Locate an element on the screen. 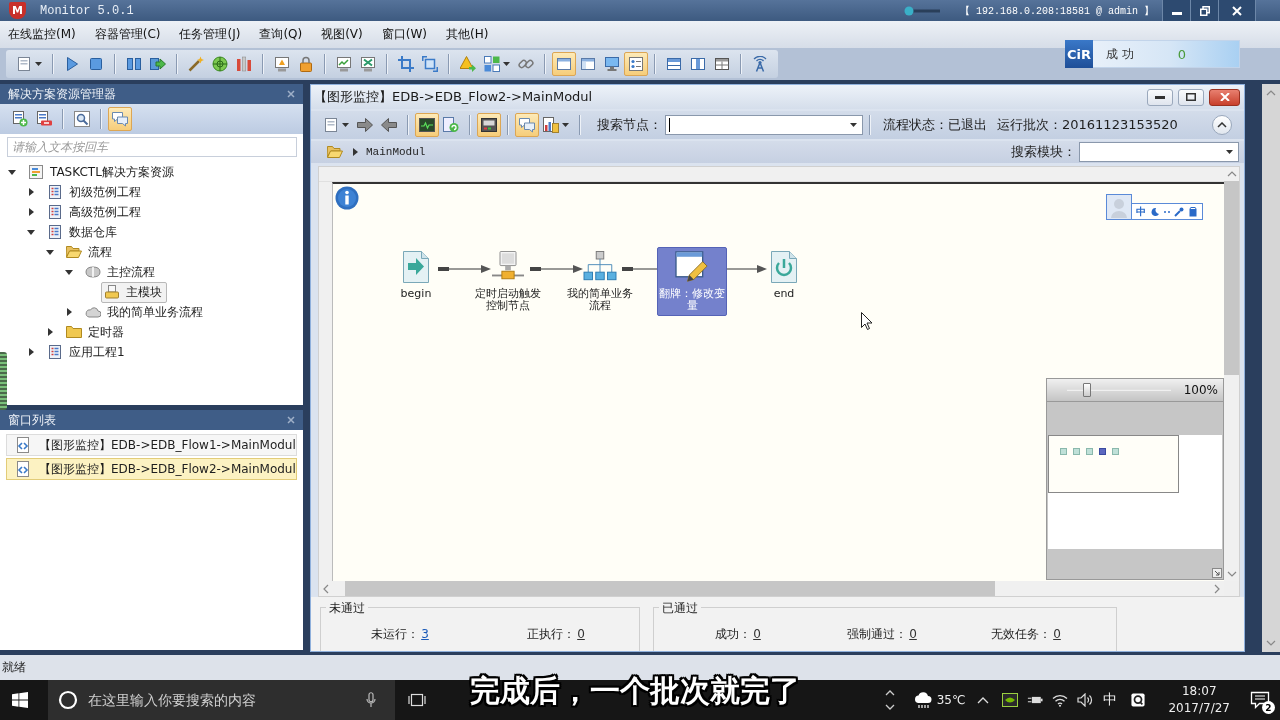 The height and width of the screenshot is (720, 1280). chevron-up-icon is located at coordinates (889, 693).